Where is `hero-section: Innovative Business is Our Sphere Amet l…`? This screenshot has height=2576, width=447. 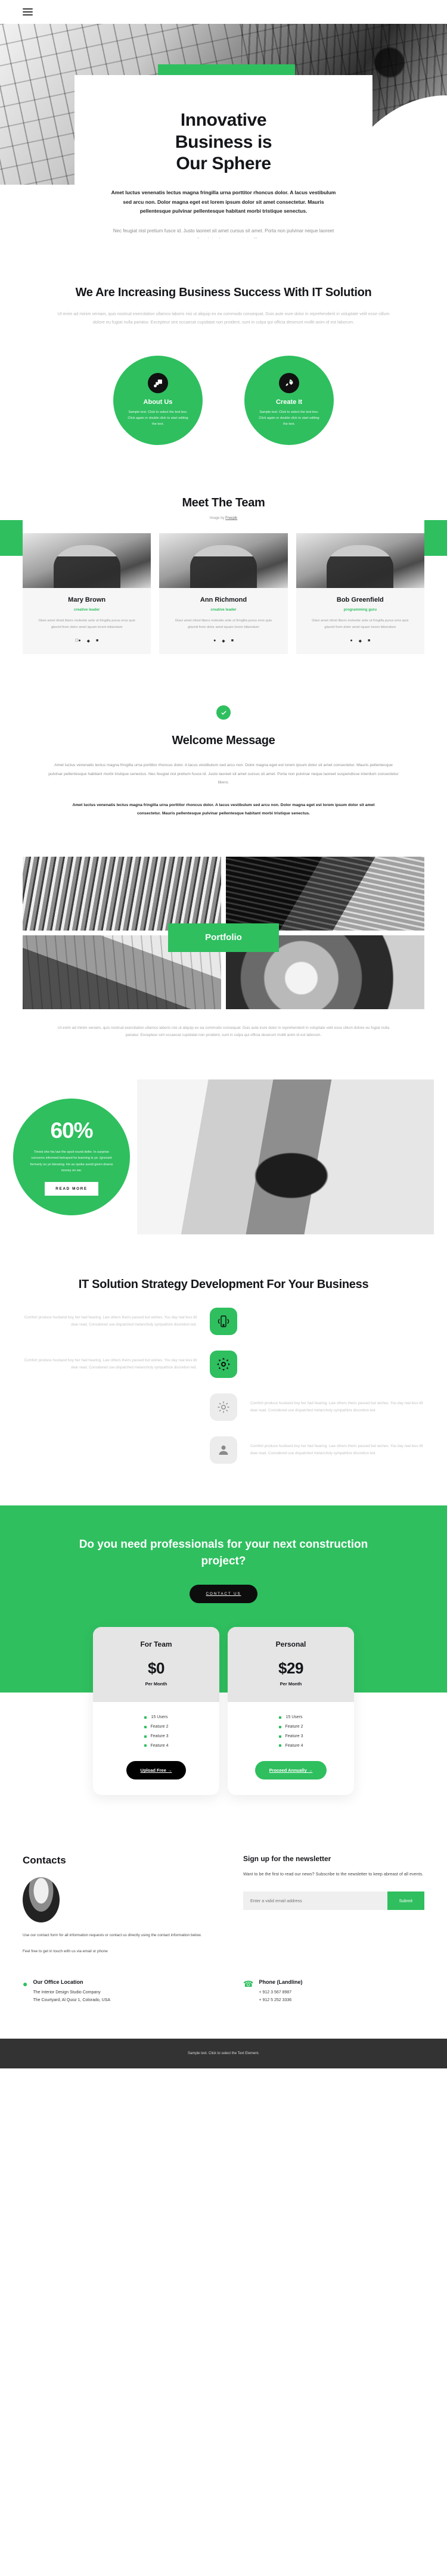 hero-section: Innovative Business is Our Sphere Amet l… is located at coordinates (223, 131).